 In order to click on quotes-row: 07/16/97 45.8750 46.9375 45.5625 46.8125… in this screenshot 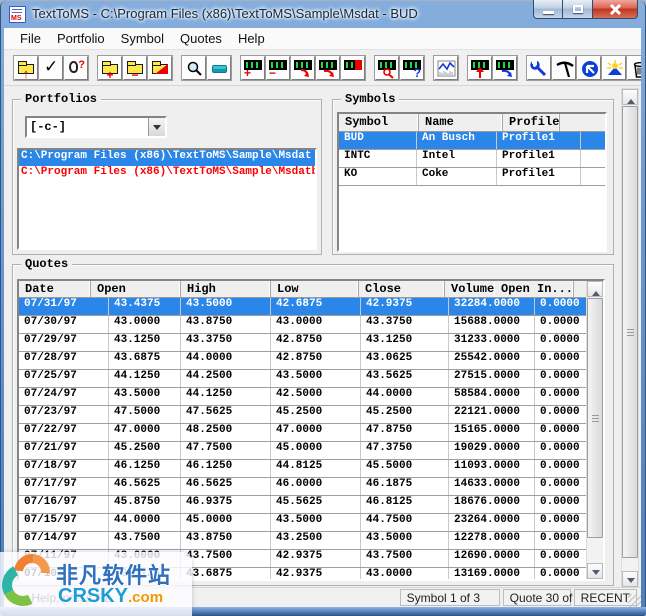, I will do `click(302, 505)`.